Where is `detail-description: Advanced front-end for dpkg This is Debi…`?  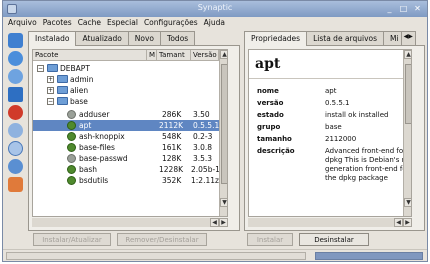
detail-description: Advanced front-end for dpkg This is Debi… is located at coordinates (368, 164).